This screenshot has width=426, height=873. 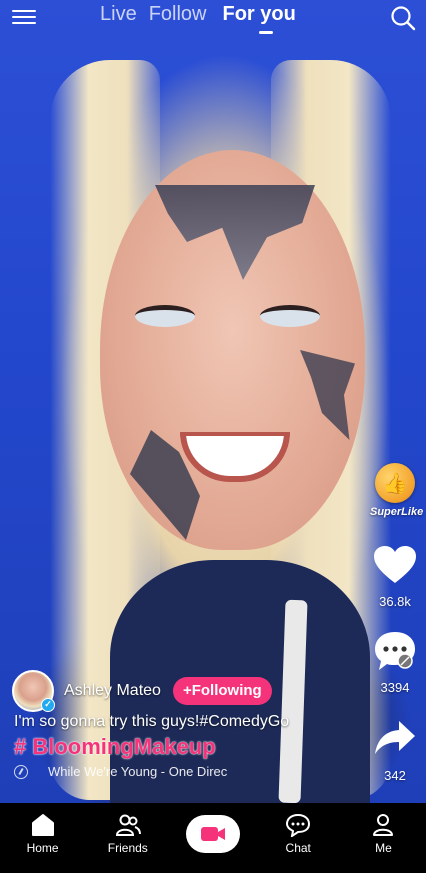 What do you see at coordinates (298, 838) in the screenshot?
I see `nav-chat: Chat` at bounding box center [298, 838].